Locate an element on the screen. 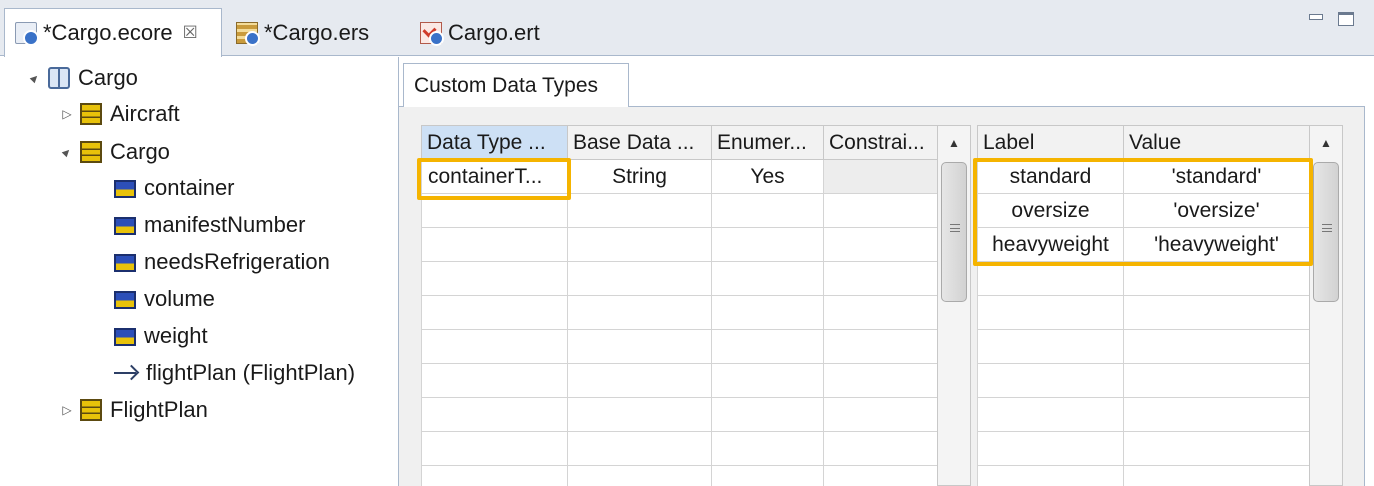 This screenshot has height=486, width=1374. tree-item-label: manifestNumber is located at coordinates (225, 224).